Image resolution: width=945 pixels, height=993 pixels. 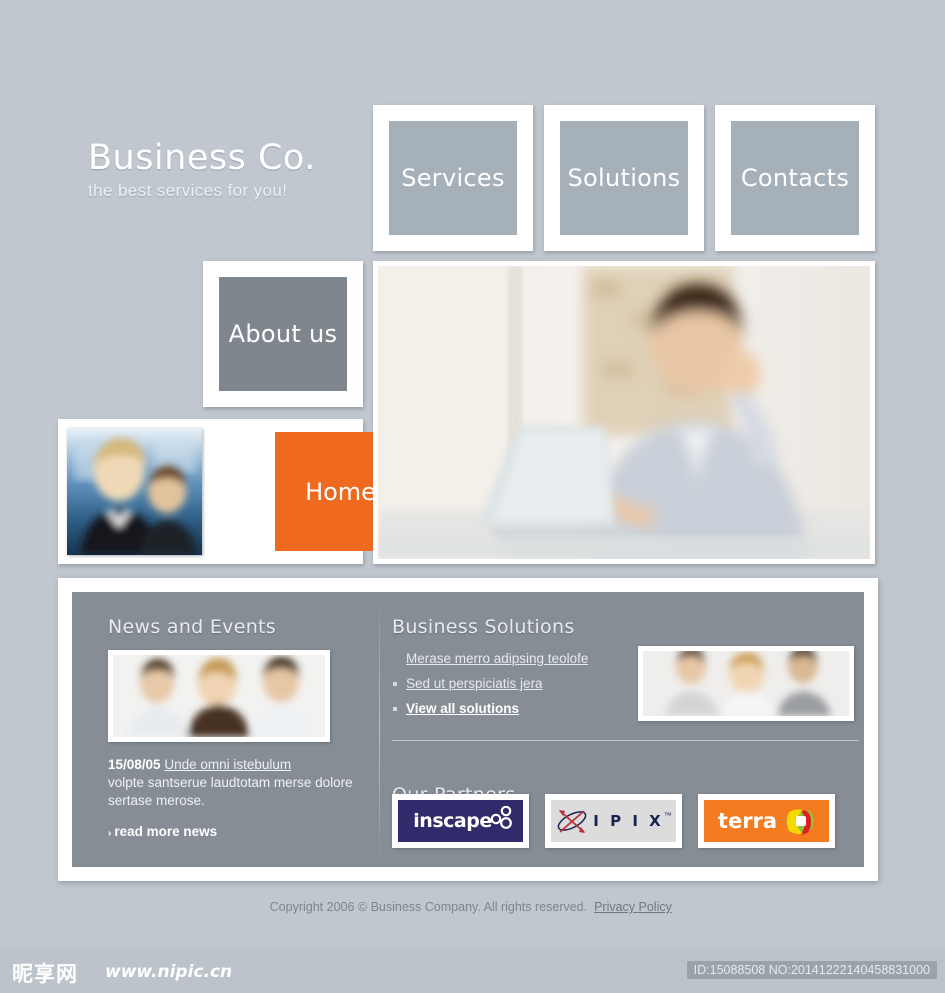 I want to click on solutions-thumbnail-frame, so click(x=746, y=683).